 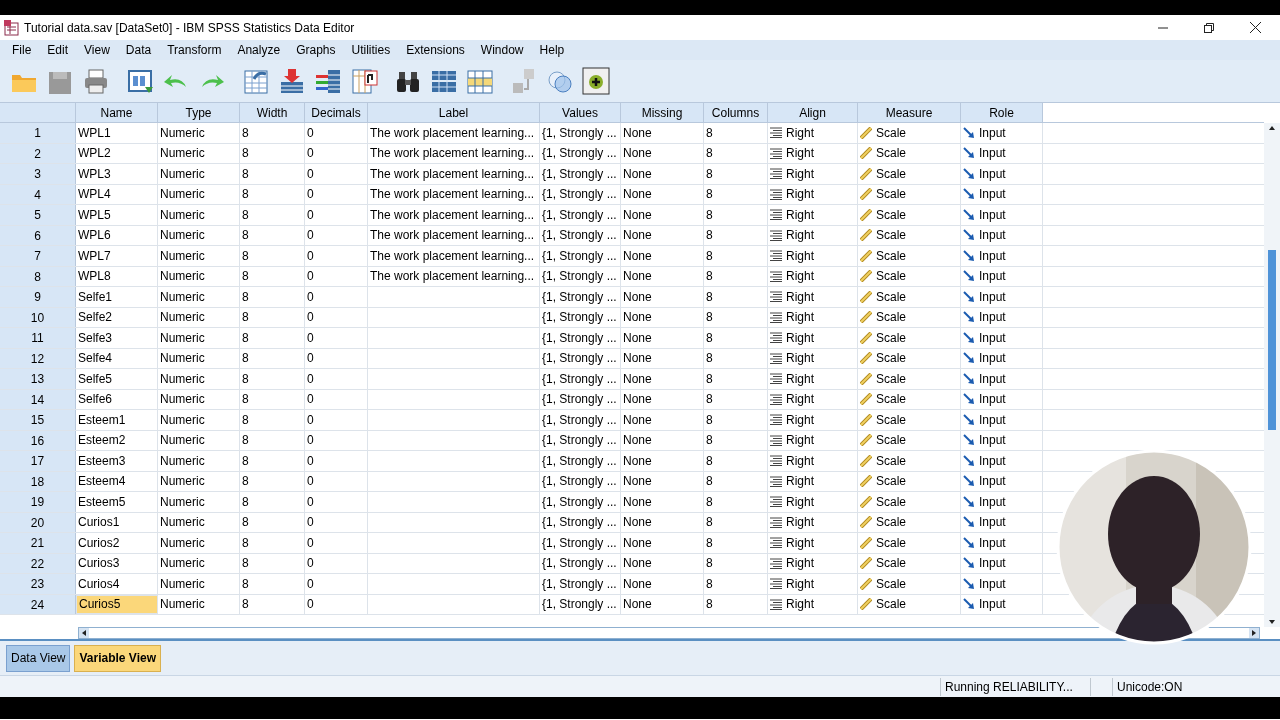 I want to click on row-number: 17, so click(x=38, y=461).